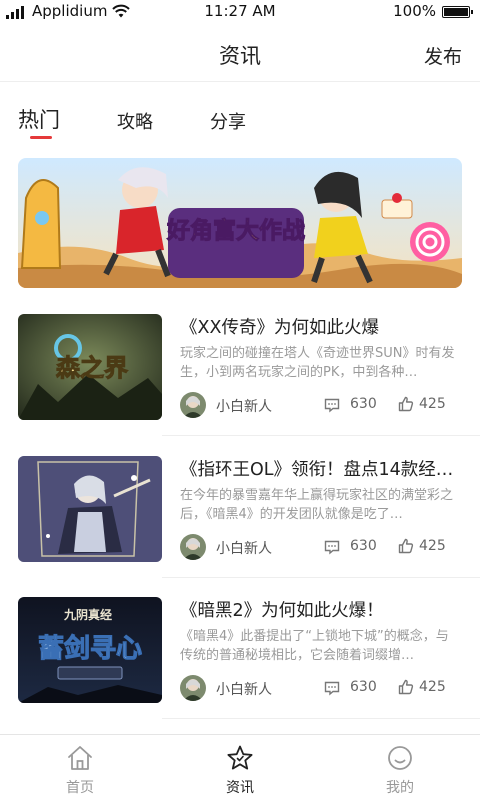 This screenshot has width=480, height=800. What do you see at coordinates (228, 121) in the screenshot?
I see `tab-share: 分享` at bounding box center [228, 121].